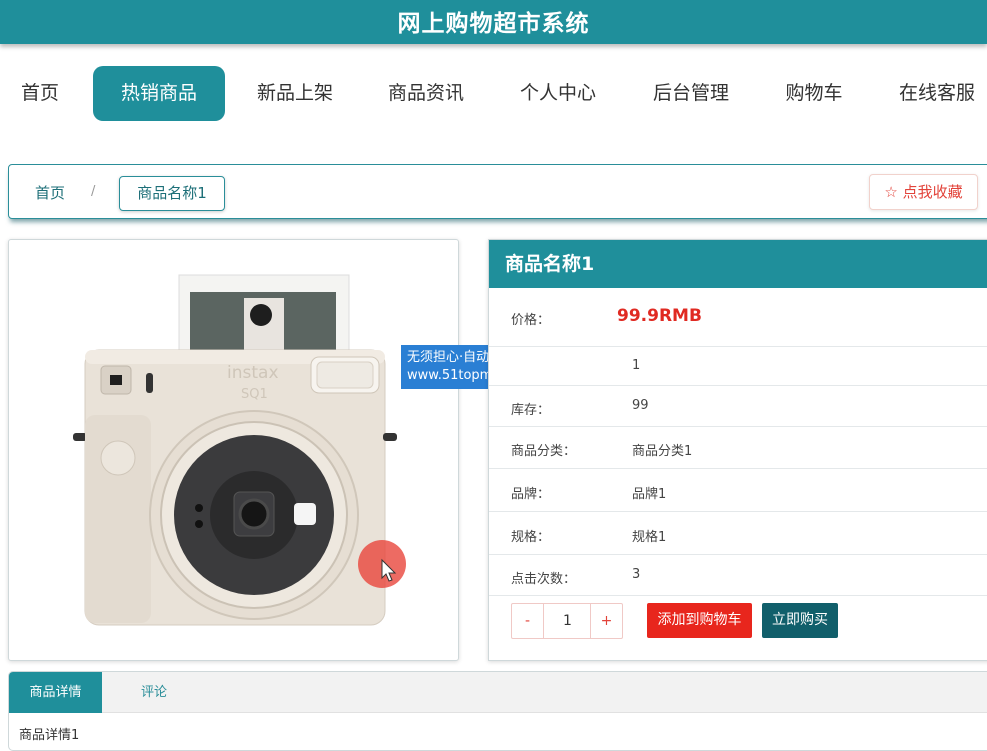  I want to click on brand-value: 品牌1, so click(649, 494).